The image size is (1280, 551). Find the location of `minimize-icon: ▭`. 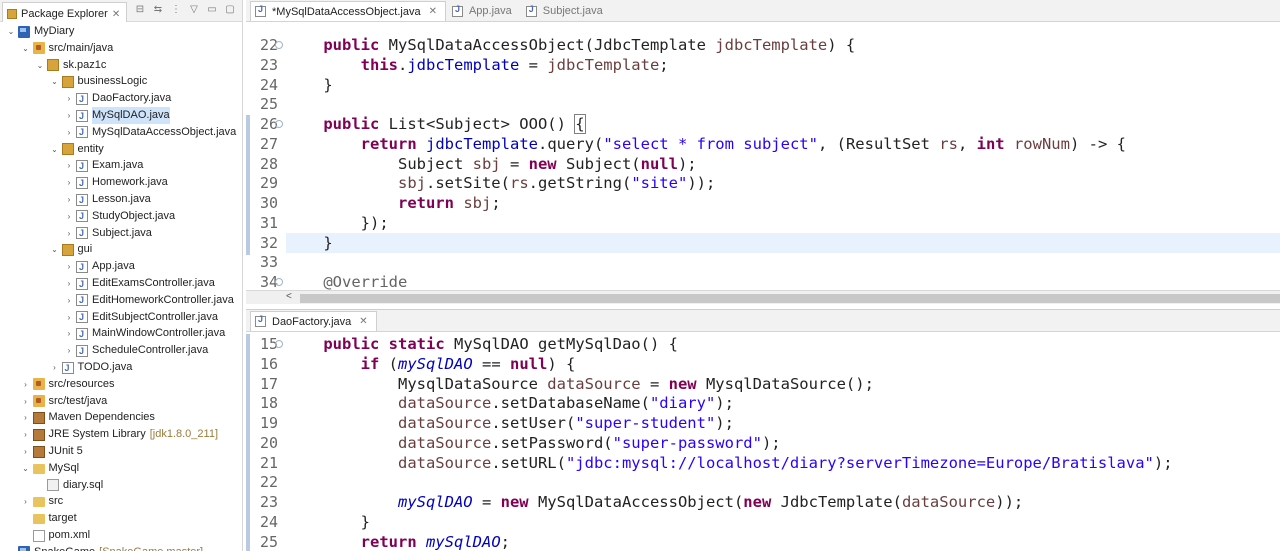

minimize-icon: ▭ is located at coordinates (212, 9).